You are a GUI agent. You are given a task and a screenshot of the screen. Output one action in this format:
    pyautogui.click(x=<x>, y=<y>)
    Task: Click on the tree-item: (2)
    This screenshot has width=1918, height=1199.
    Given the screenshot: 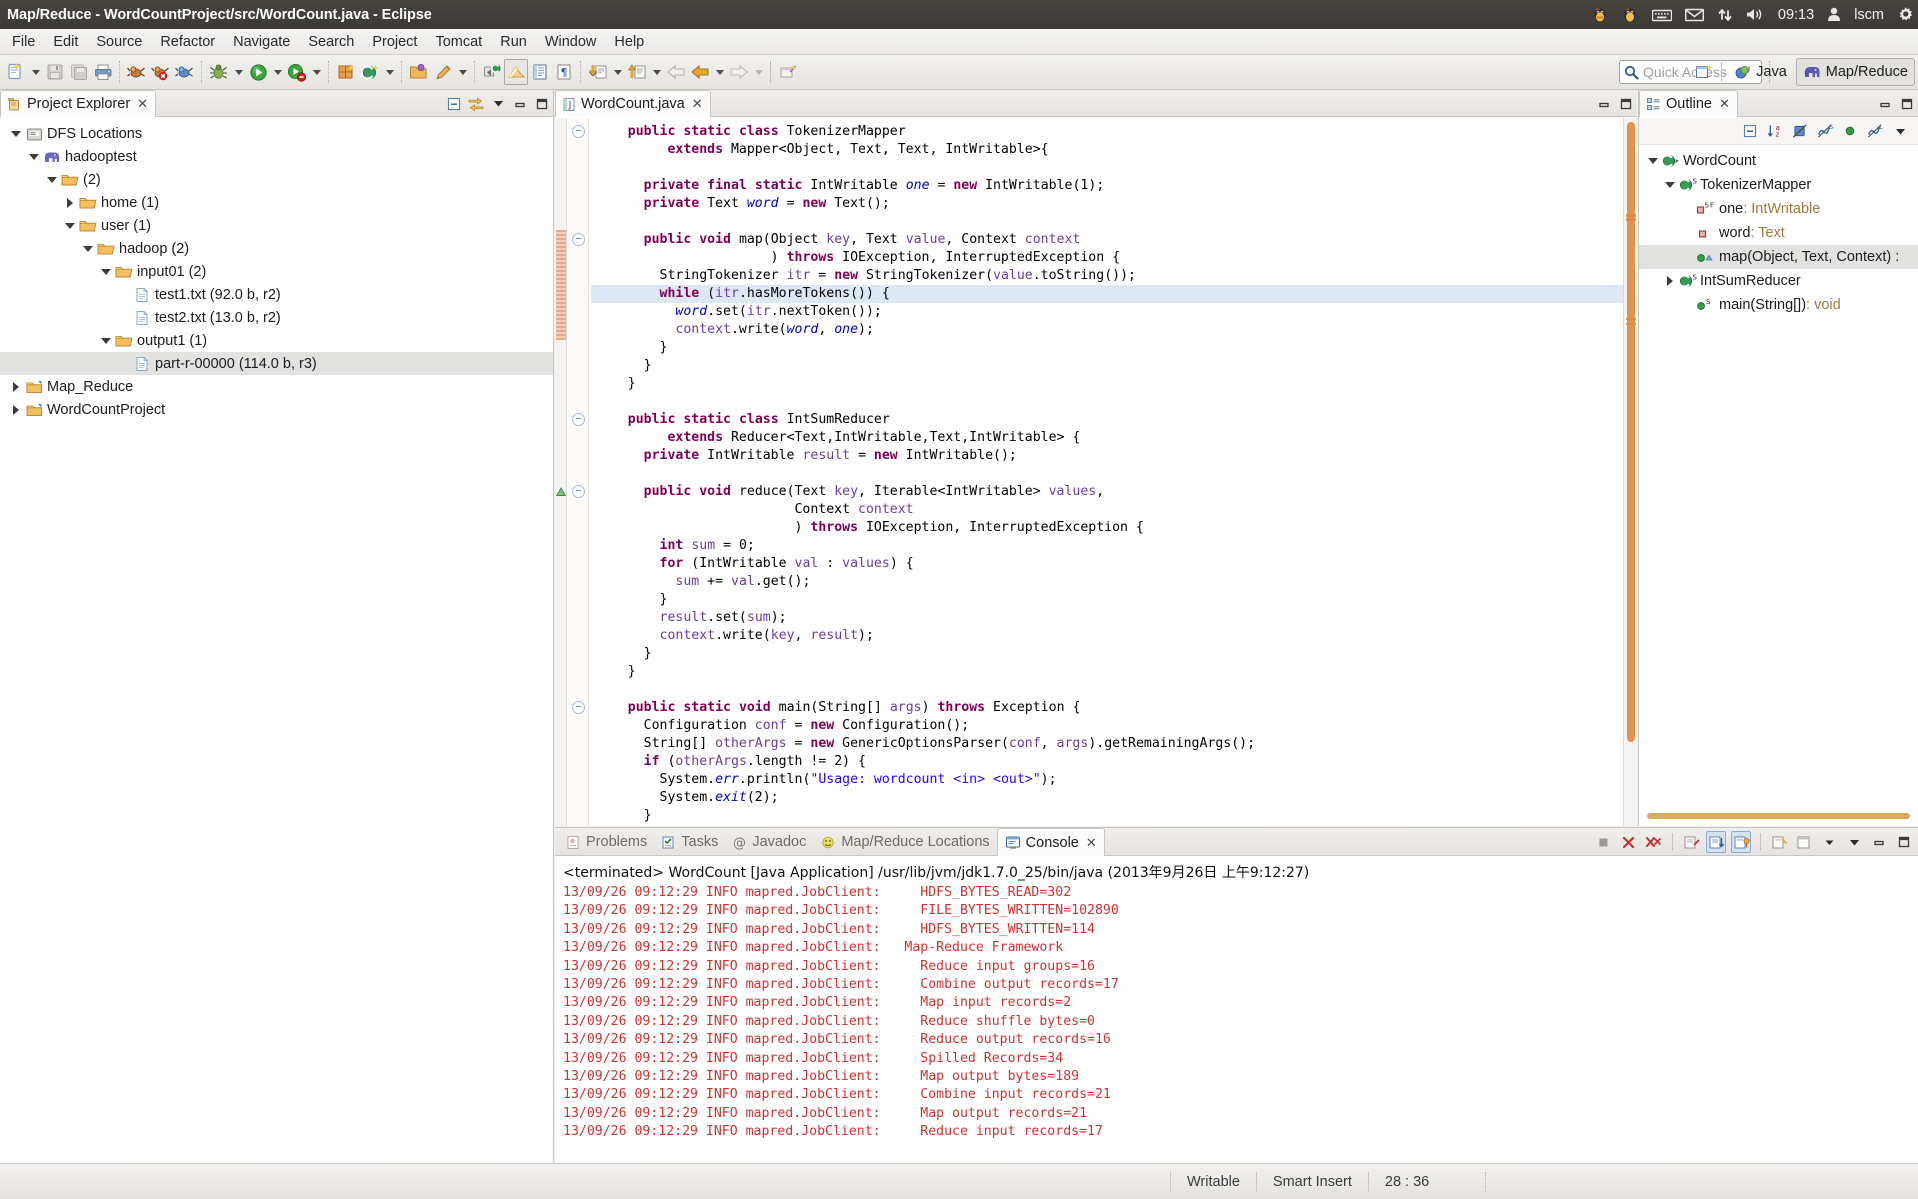 What is the action you would take?
    pyautogui.click(x=276, y=179)
    